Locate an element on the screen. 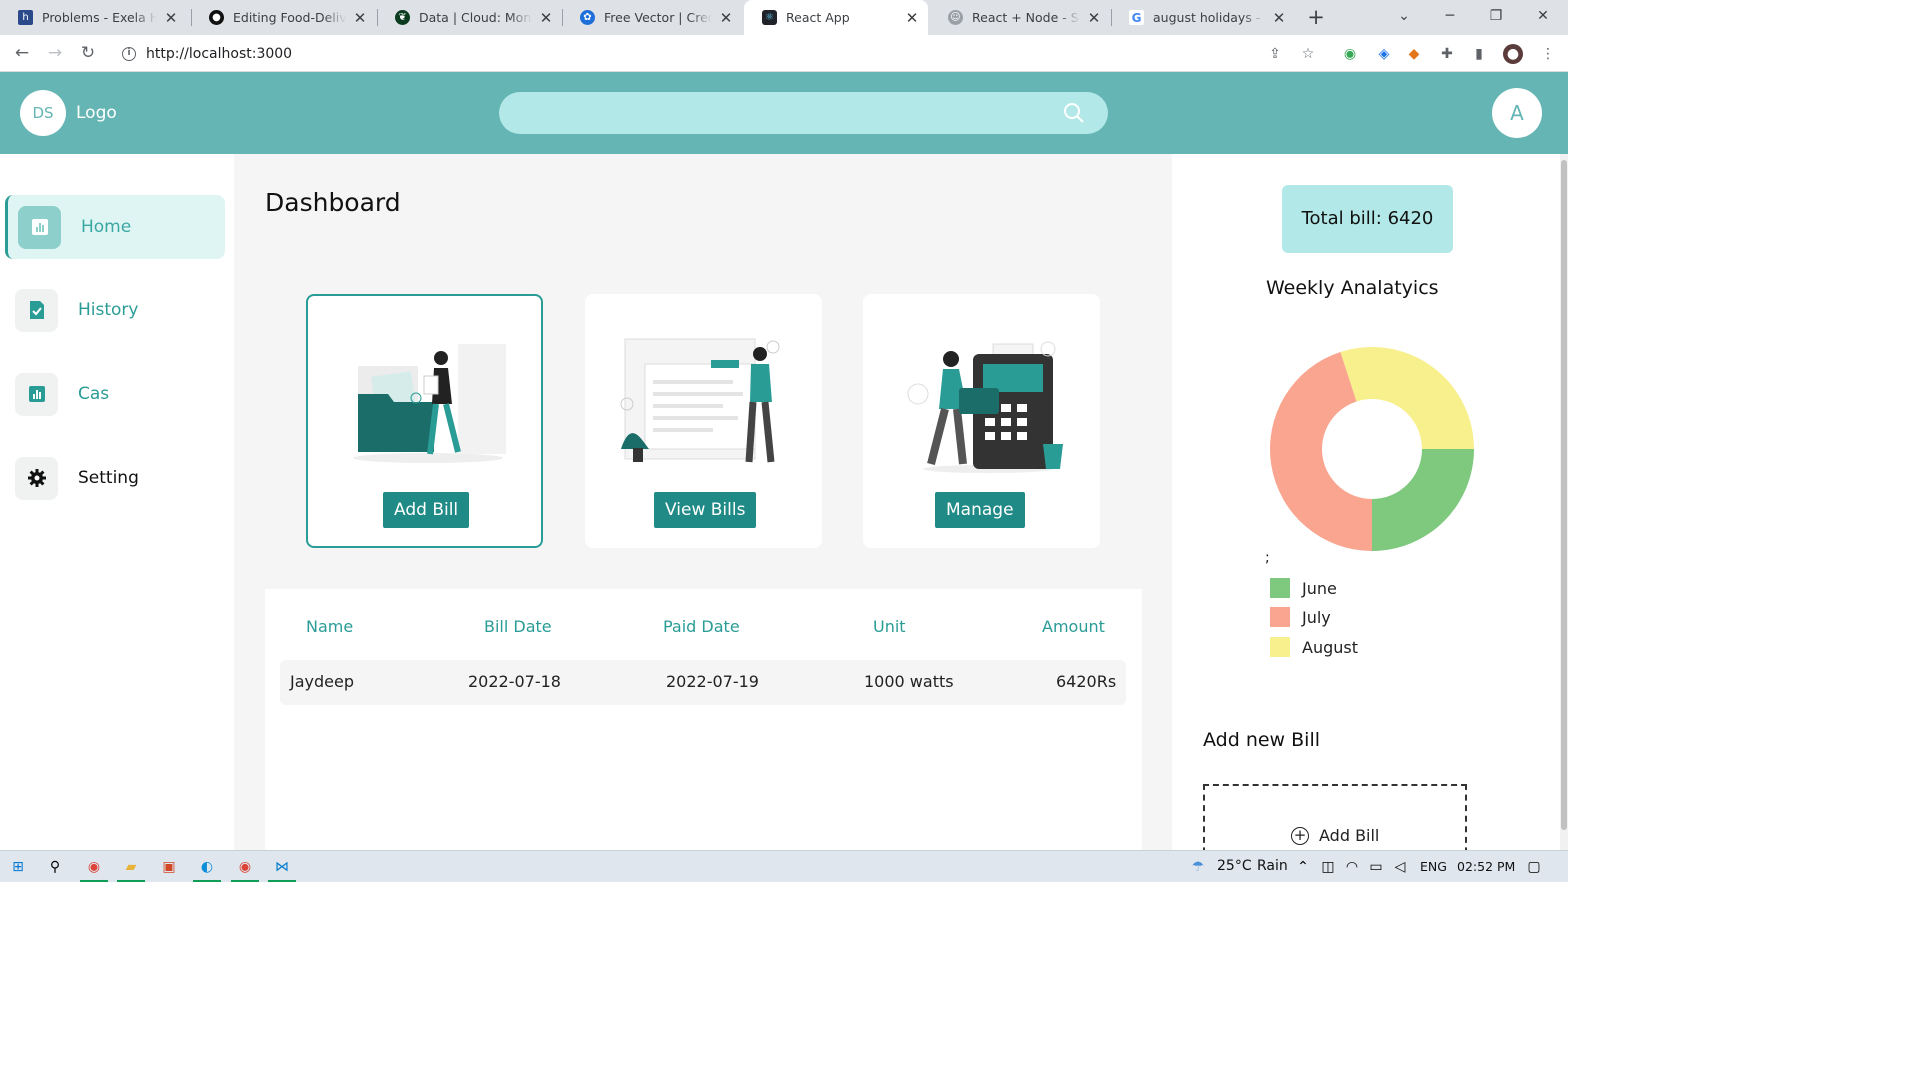  column-header-name: Name is located at coordinates (330, 626).